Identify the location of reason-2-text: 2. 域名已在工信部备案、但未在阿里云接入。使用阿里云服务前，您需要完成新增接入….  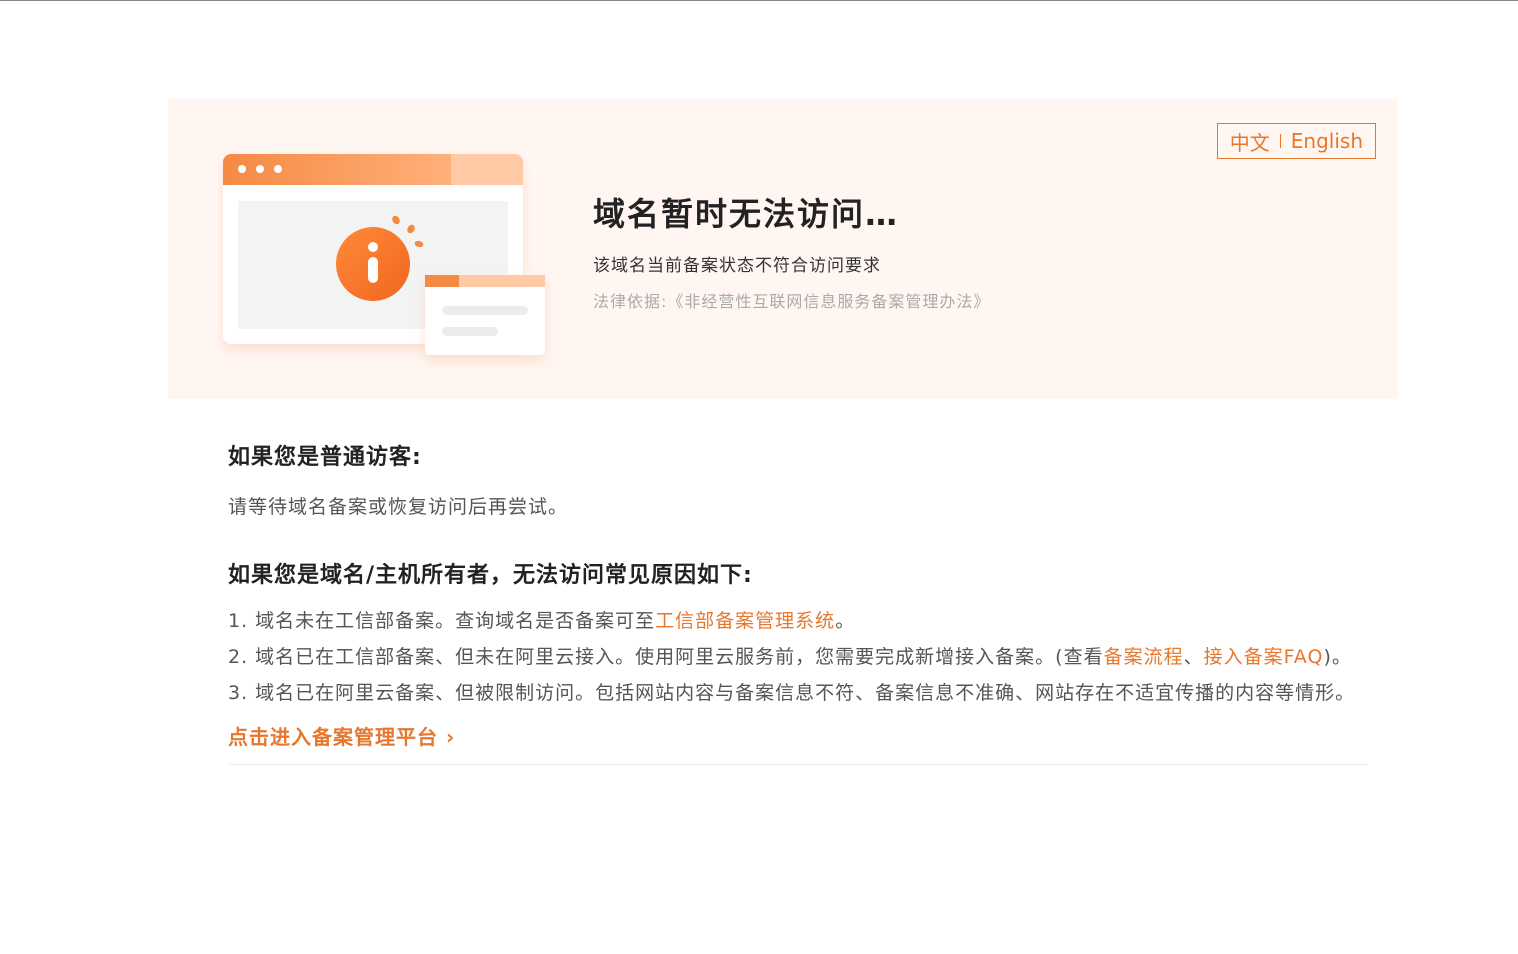
(666, 657).